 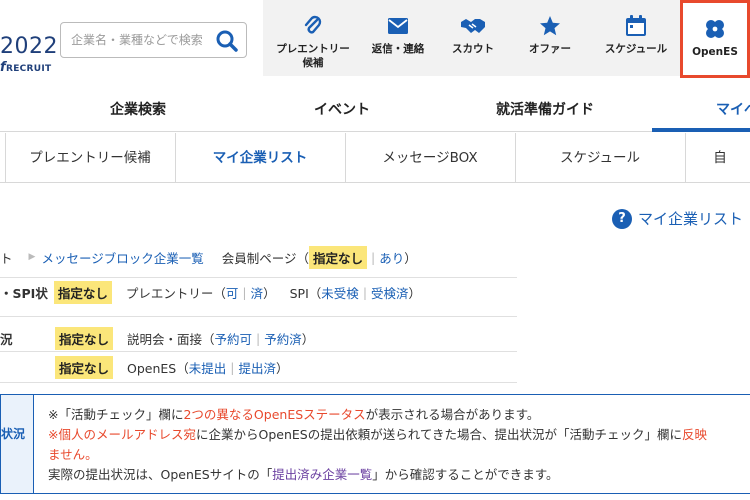 What do you see at coordinates (141, 40) in the screenshot?
I see `search-input` at bounding box center [141, 40].